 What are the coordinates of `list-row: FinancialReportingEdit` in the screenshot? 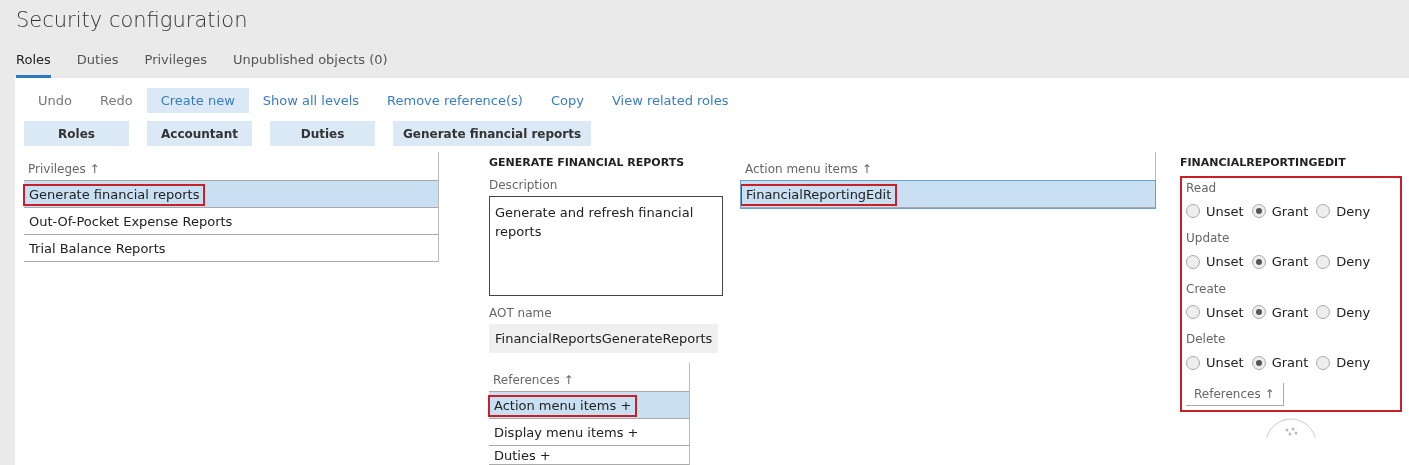 It's located at (948, 194).